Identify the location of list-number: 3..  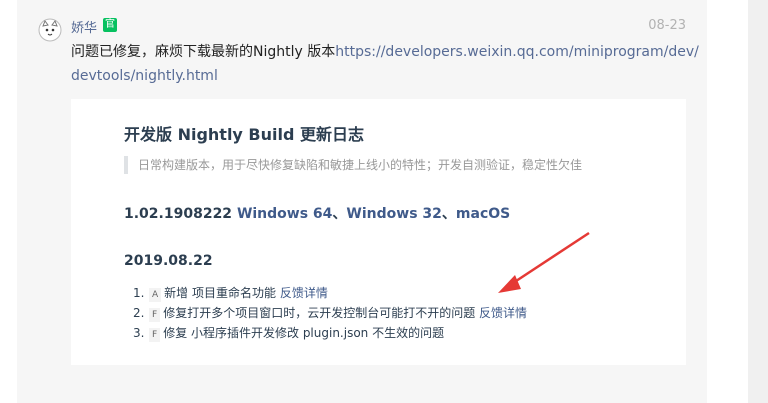
(139, 333).